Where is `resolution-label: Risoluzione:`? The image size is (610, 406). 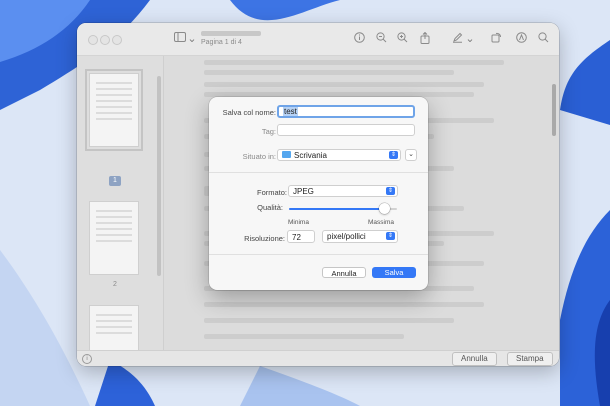
resolution-label: Risoluzione: is located at coordinates (264, 238).